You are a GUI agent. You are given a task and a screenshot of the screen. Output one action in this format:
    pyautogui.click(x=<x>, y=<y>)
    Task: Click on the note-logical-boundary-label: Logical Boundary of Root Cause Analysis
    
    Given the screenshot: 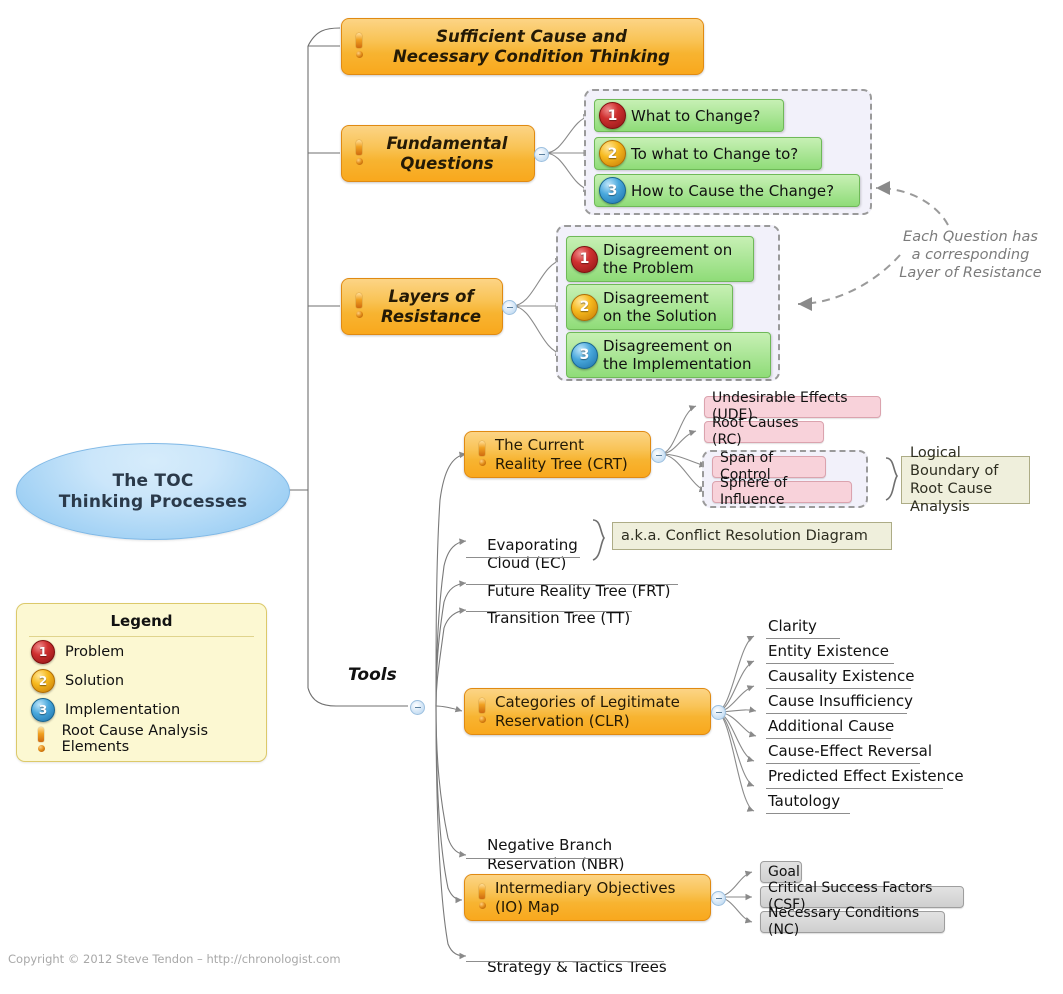 What is the action you would take?
    pyautogui.click(x=954, y=480)
    